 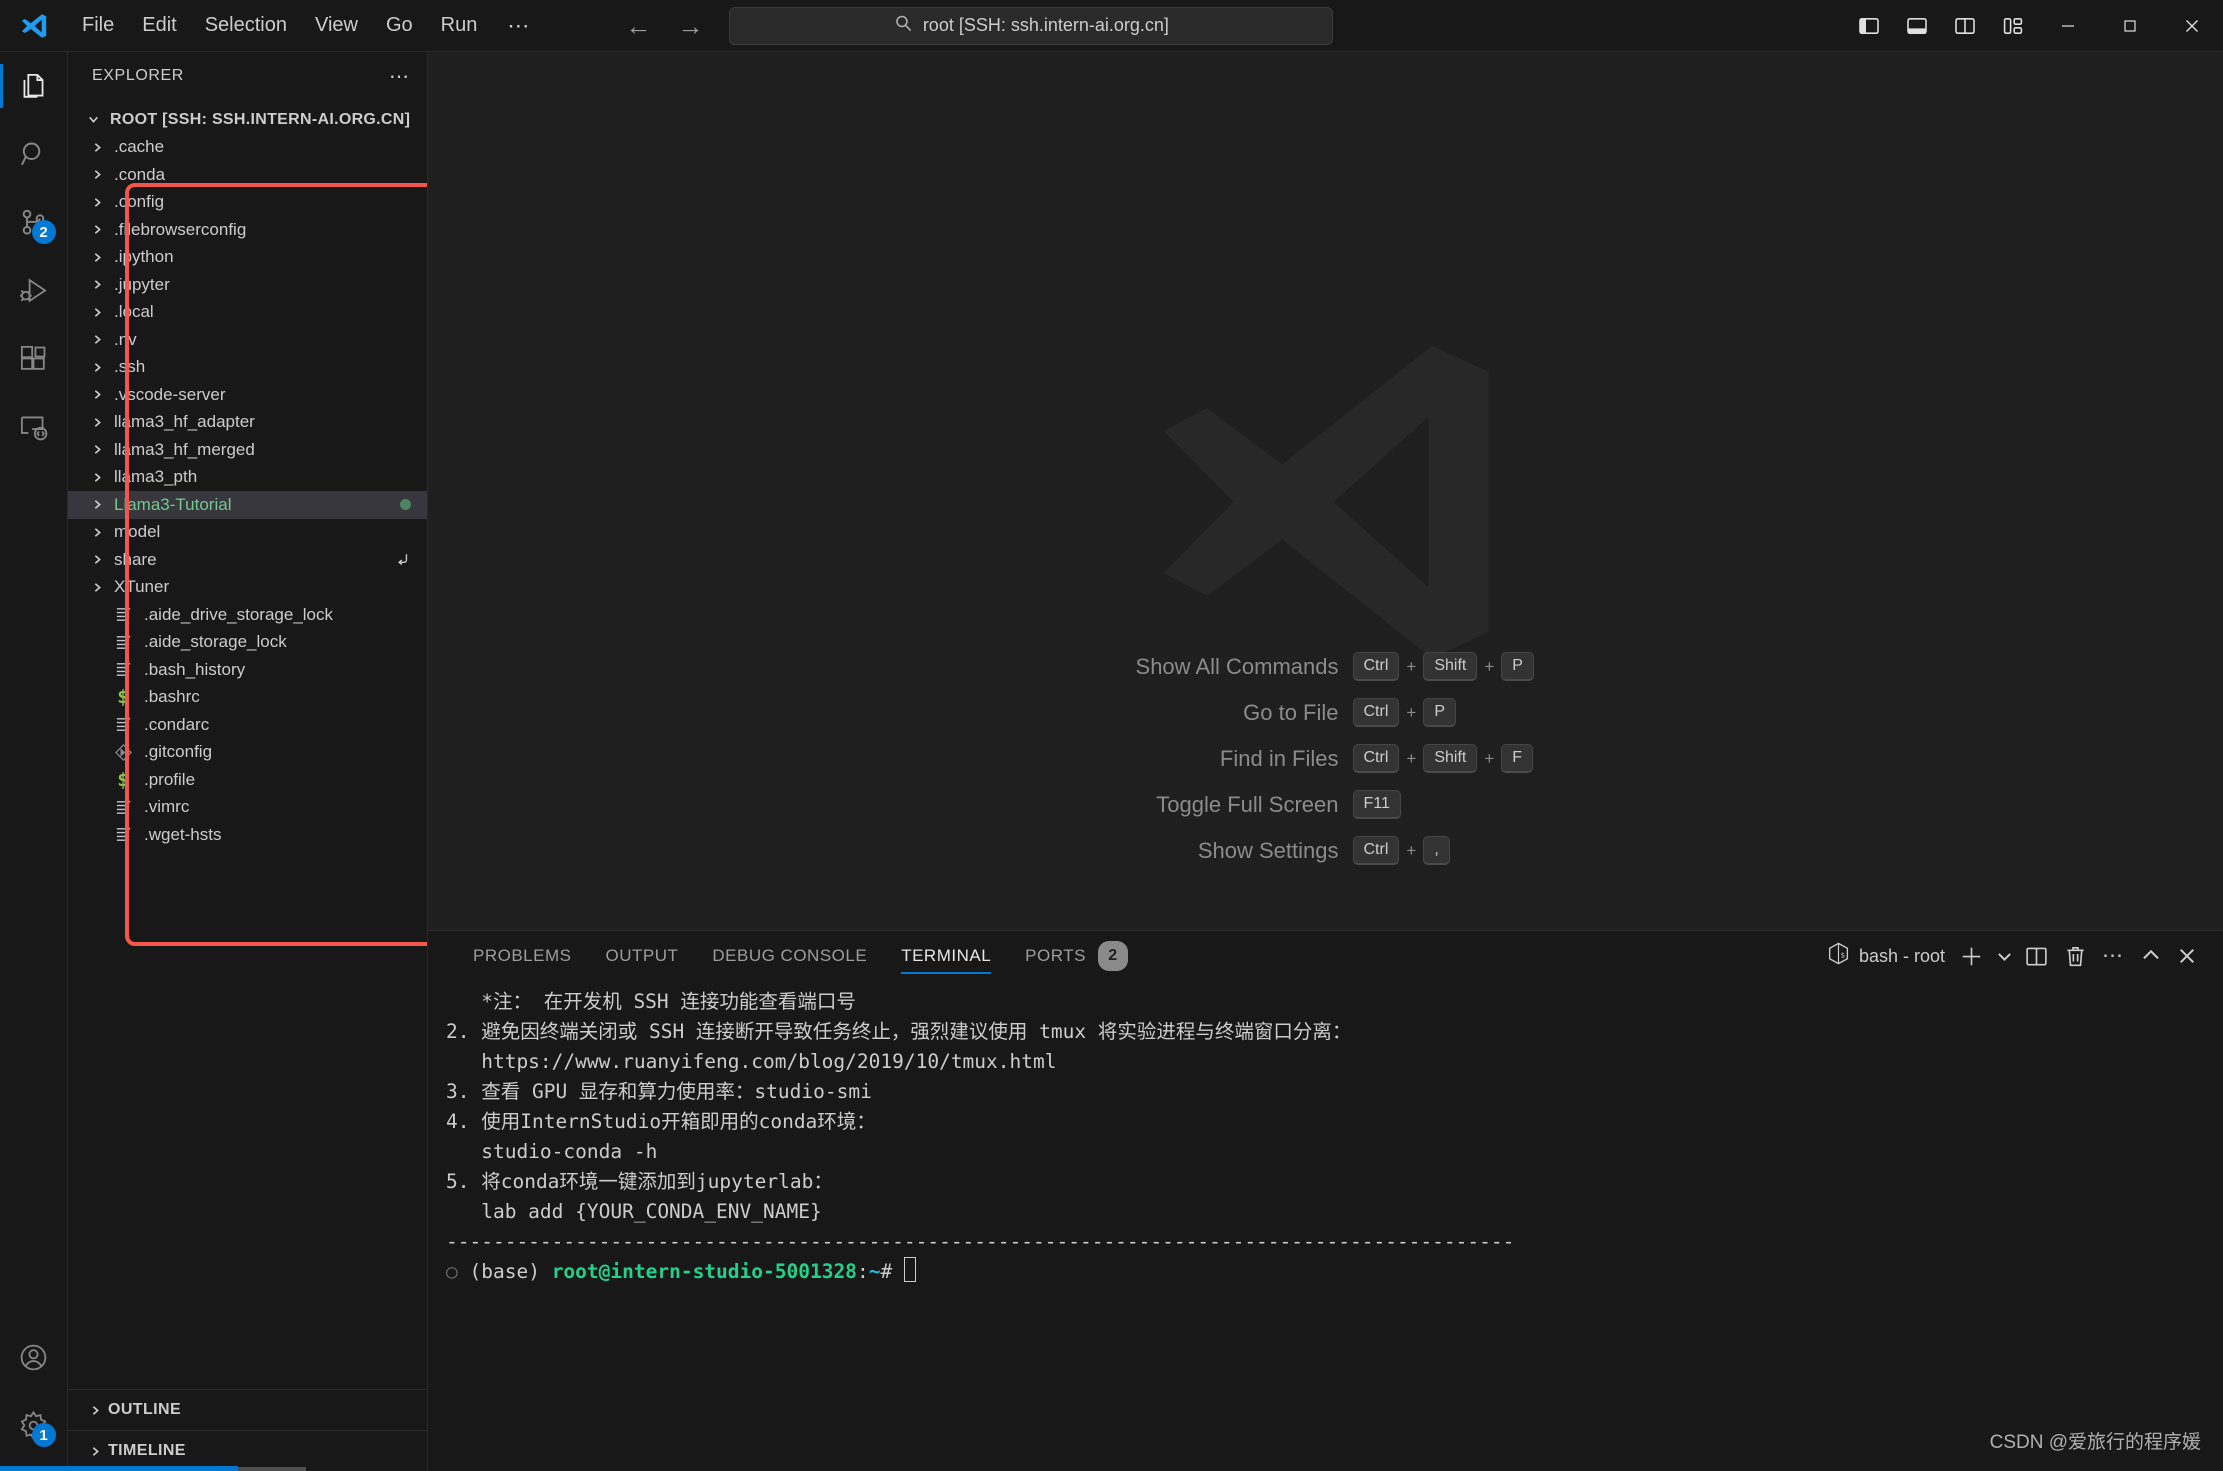 What do you see at coordinates (215, 642) in the screenshot?
I see `tree-item-label: .aide_storage_lock` at bounding box center [215, 642].